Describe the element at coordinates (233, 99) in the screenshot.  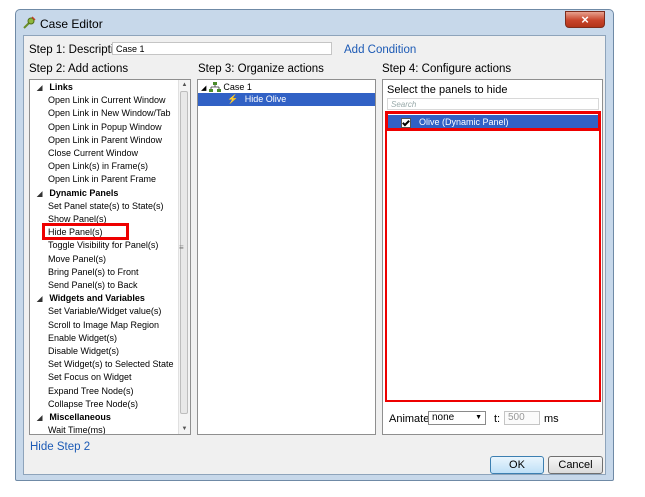
I see `lightning-icon: ⚡` at that location.